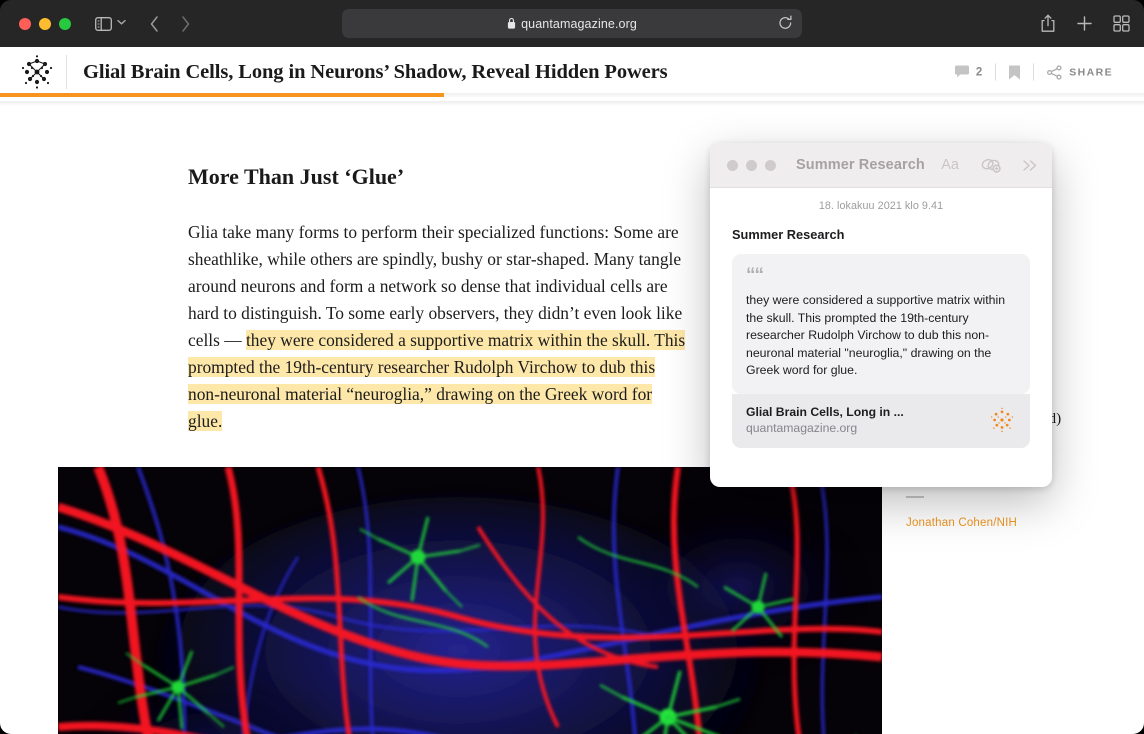 This screenshot has height=734, width=1144. I want to click on reload-icon, so click(785, 25).